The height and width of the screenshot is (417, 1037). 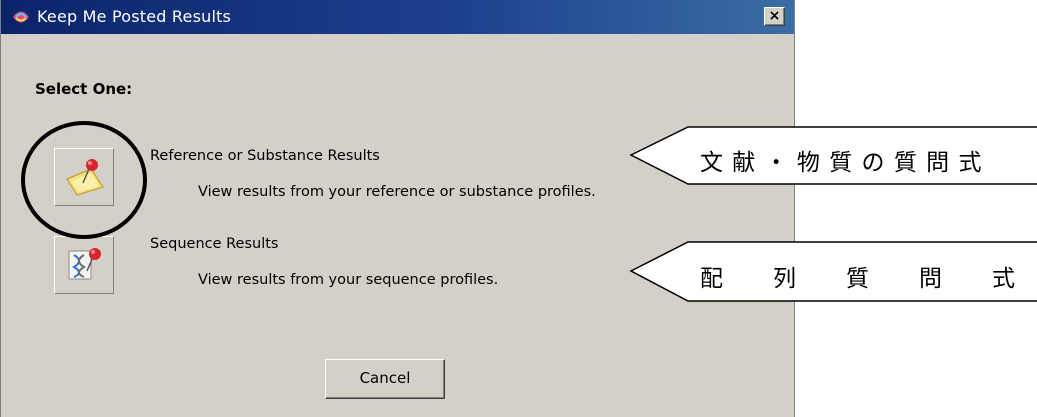 I want to click on callout-1-text: 文 献 ・ 物 質 の 質 問 式, so click(x=841, y=163).